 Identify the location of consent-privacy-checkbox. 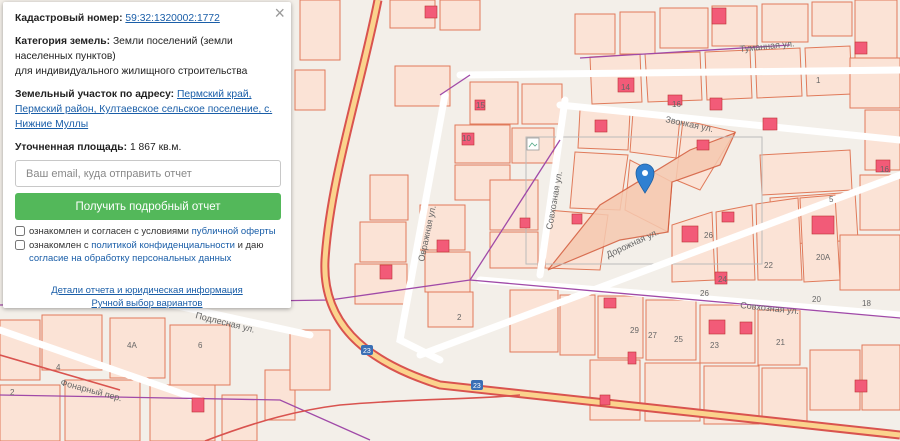
(20, 245).